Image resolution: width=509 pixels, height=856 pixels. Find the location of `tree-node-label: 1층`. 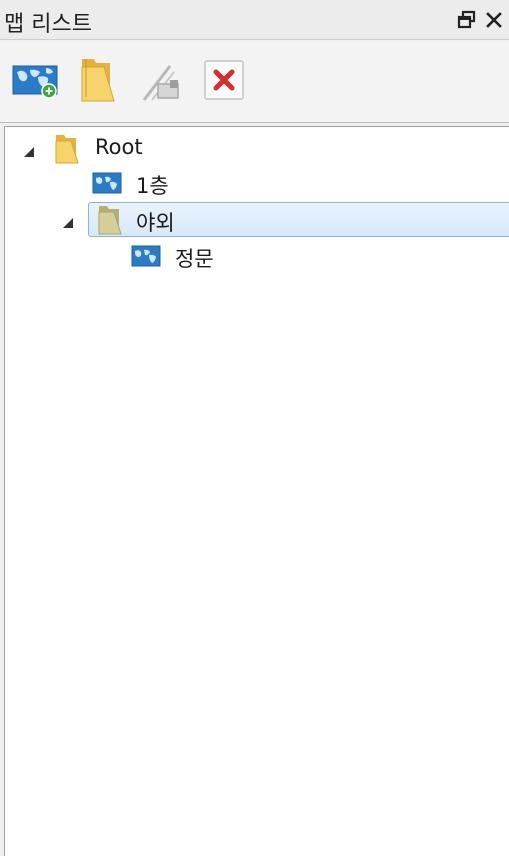

tree-node-label: 1층 is located at coordinates (152, 186).